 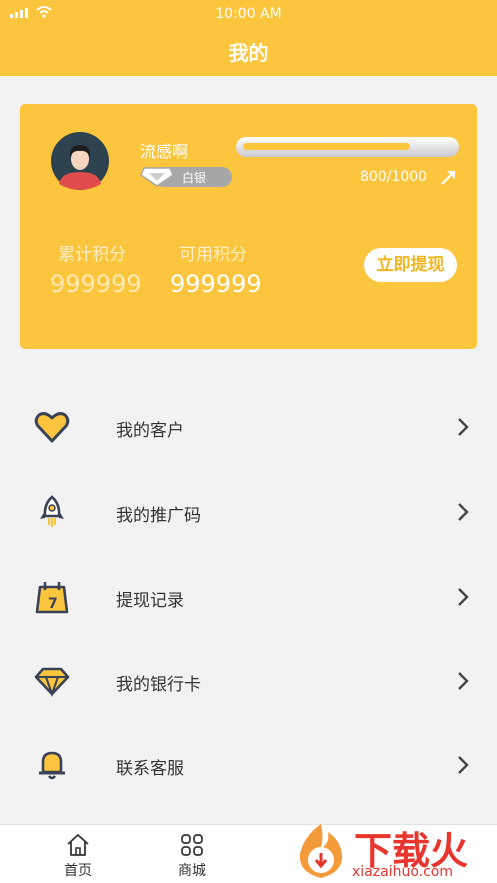 What do you see at coordinates (150, 431) in the screenshot?
I see `menu-label: 我的客户` at bounding box center [150, 431].